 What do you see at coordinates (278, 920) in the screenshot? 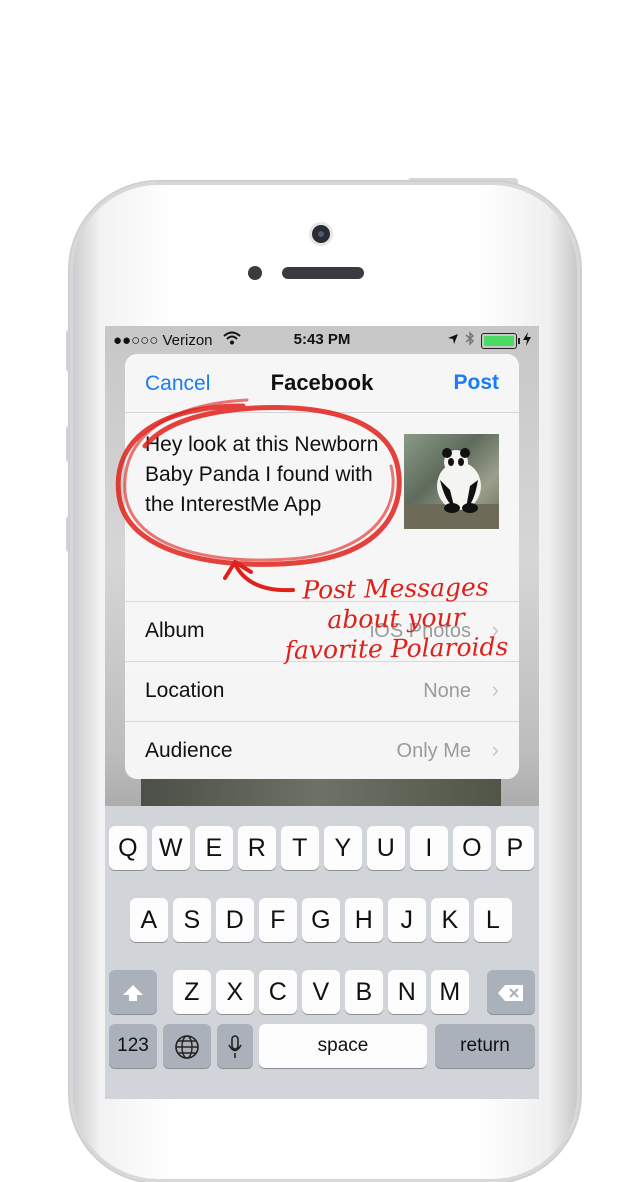
I see `key-f: F` at bounding box center [278, 920].